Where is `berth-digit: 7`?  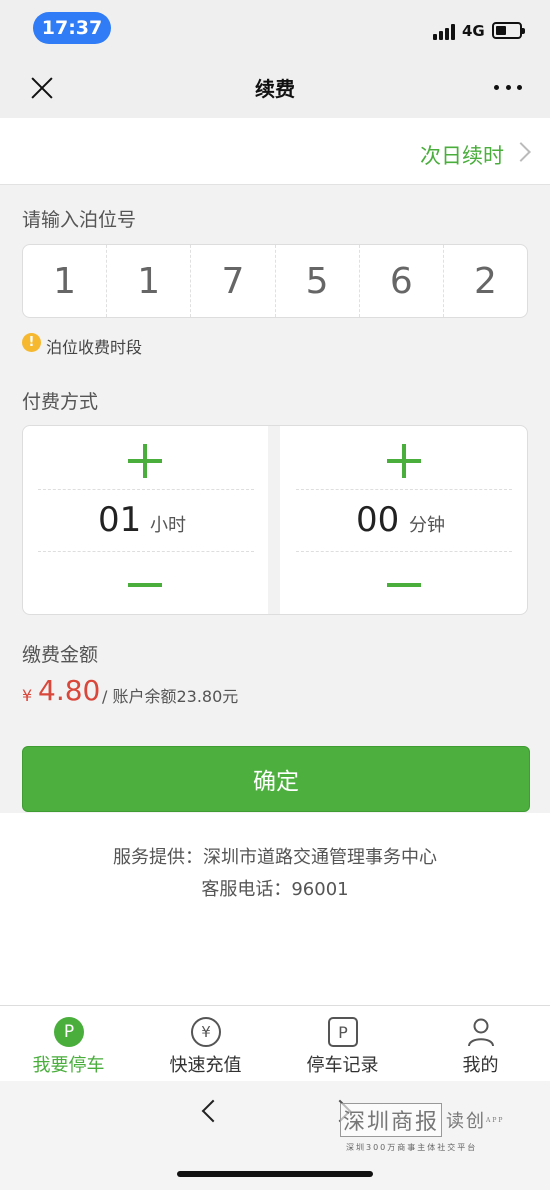
berth-digit: 7 is located at coordinates (233, 281).